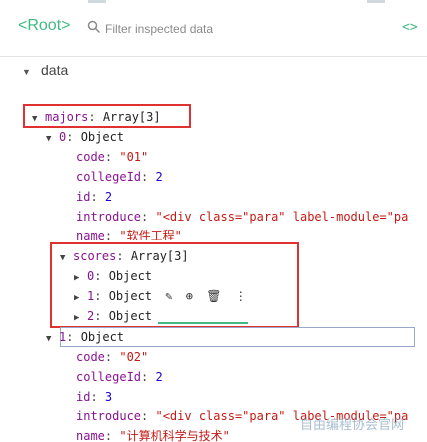 The width and height of the screenshot is (427, 442). I want to click on value-code: "01", so click(134, 157).